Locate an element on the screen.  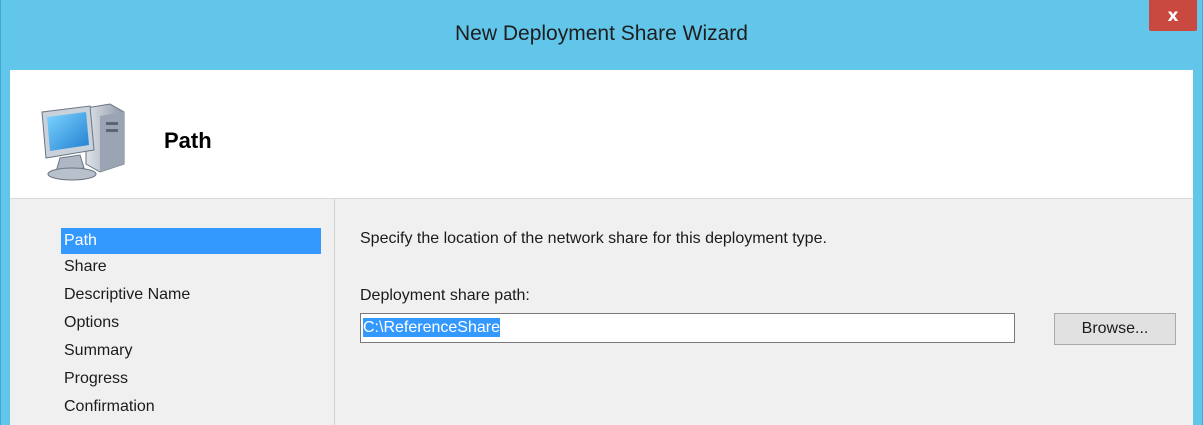
close-icon: x is located at coordinates (1173, 15).